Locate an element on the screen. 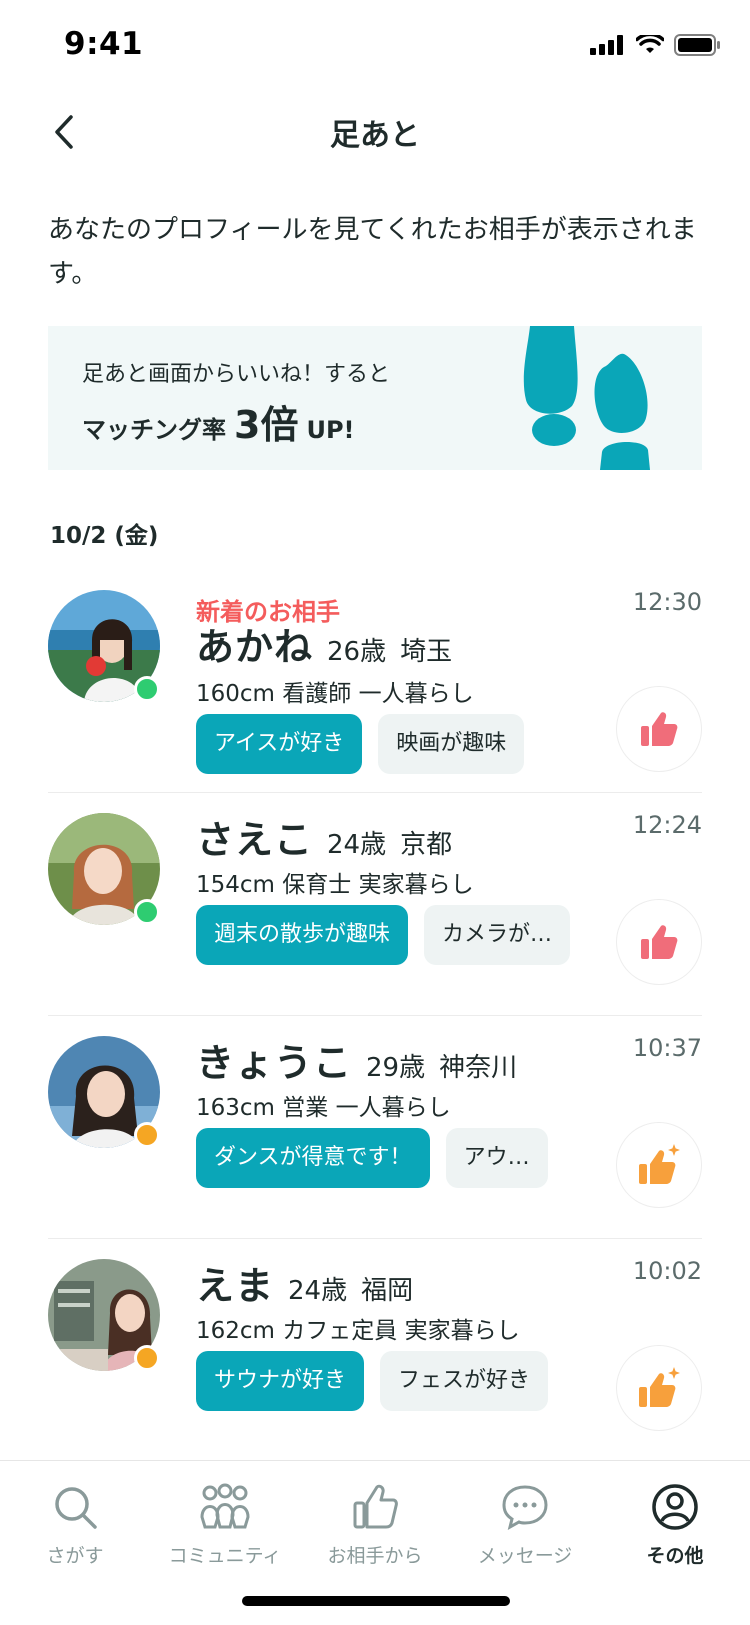 This screenshot has width=750, height=1625. tab-label: メッセージ is located at coordinates (525, 1556).